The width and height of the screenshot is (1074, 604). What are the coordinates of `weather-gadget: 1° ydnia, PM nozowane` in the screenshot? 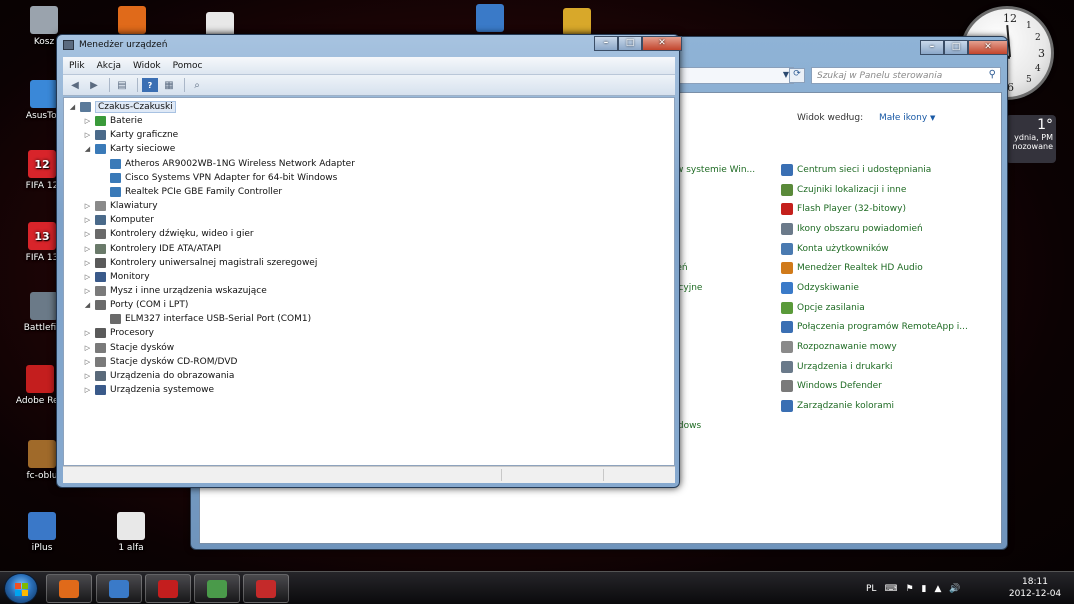 It's located at (1031, 139).